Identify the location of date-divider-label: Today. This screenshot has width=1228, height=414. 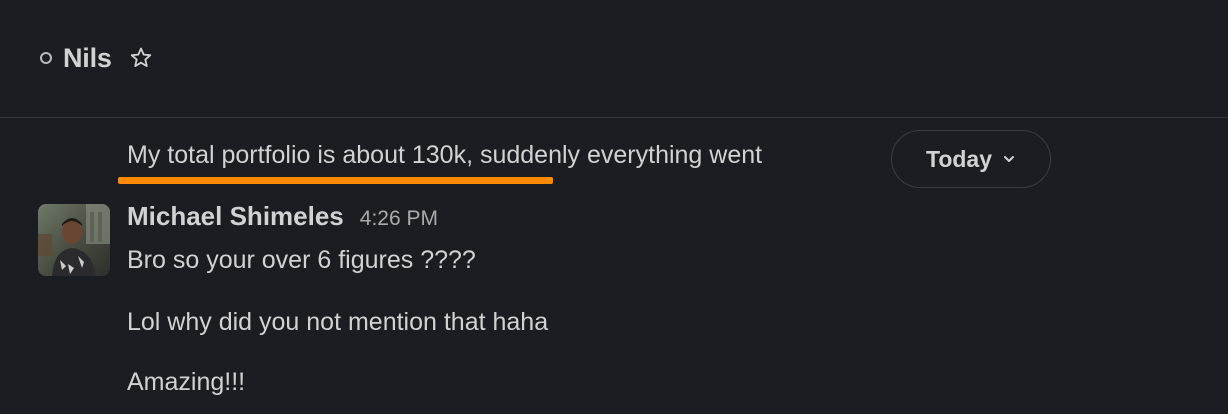
(959, 158).